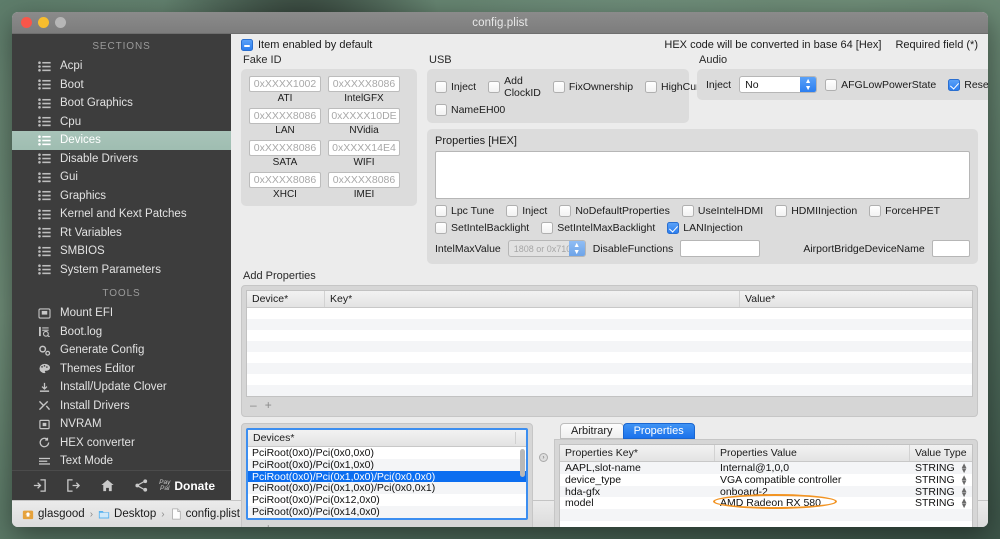  What do you see at coordinates (637, 480) in the screenshot?
I see `properties-key-cell: device_type` at bounding box center [637, 480].